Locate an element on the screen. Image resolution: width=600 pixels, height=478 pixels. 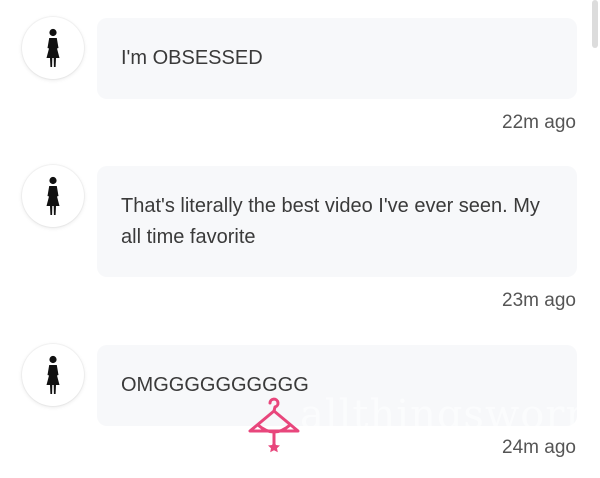
message-timestamp: 22m ago is located at coordinates (539, 122).